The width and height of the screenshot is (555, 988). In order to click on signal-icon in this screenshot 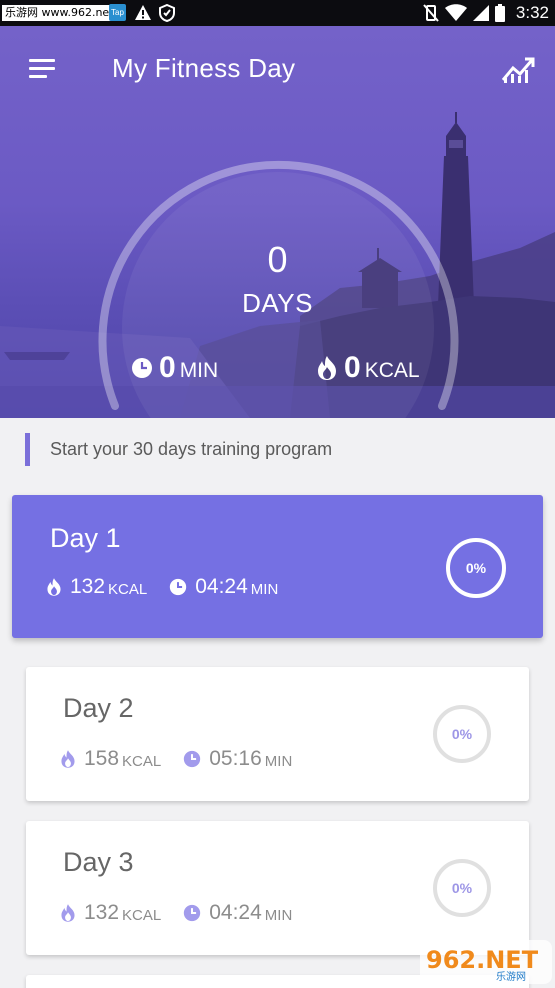, I will do `click(481, 13)`.